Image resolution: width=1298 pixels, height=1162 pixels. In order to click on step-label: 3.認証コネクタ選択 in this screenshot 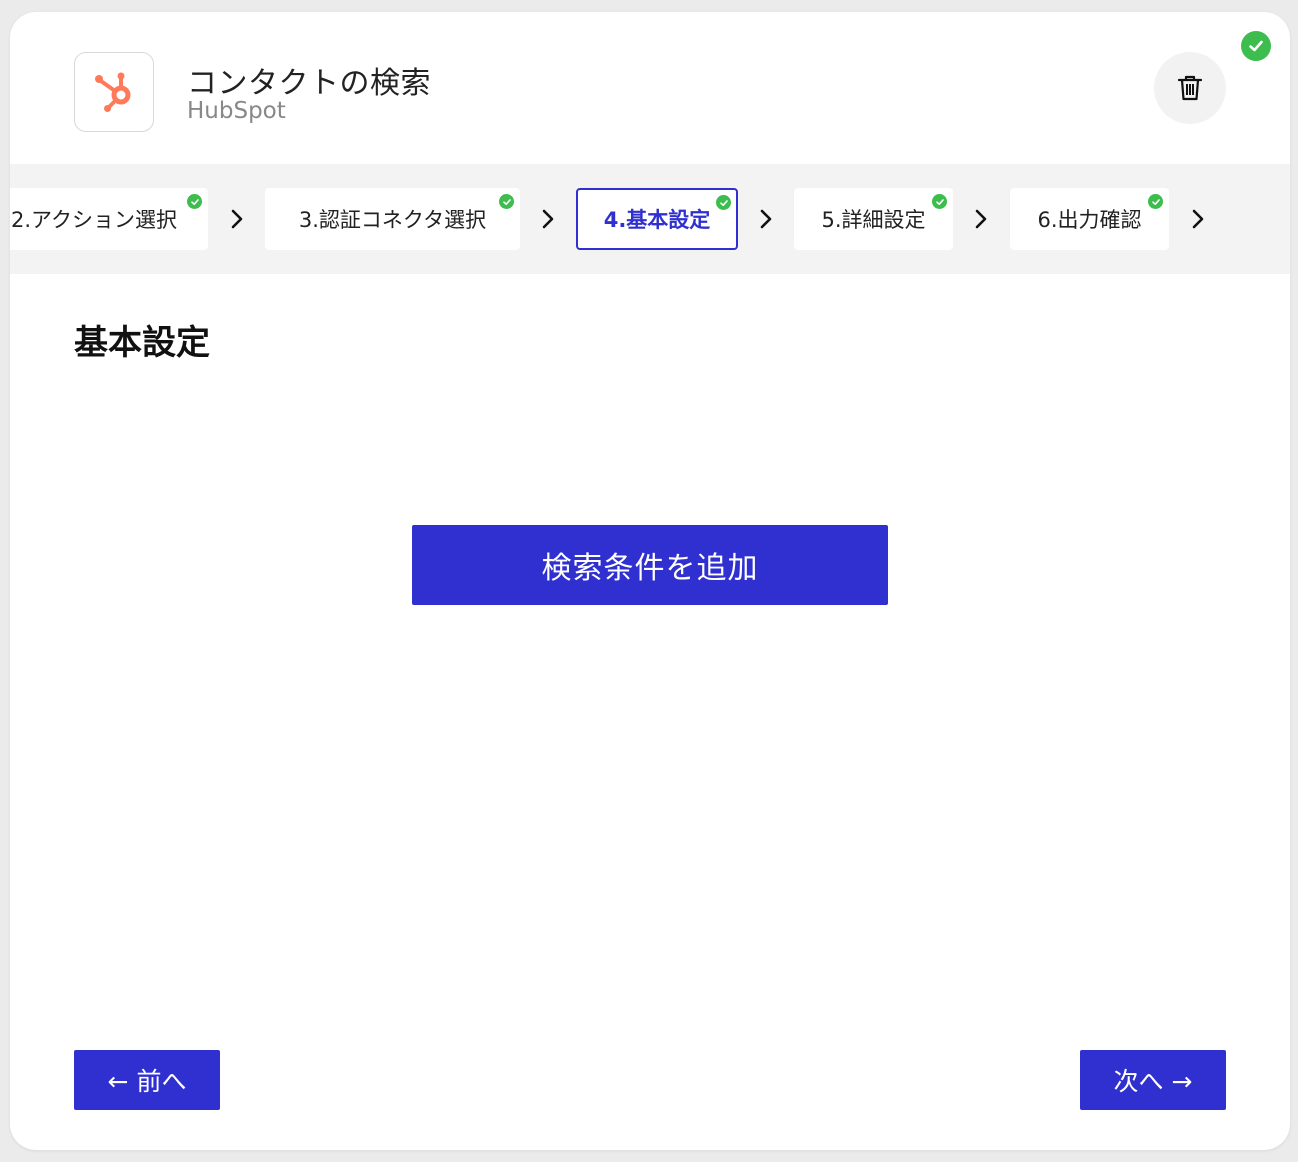, I will do `click(392, 220)`.